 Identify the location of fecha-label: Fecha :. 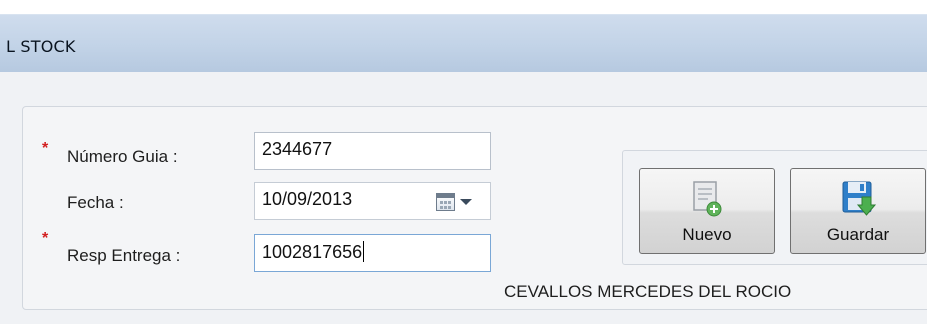
(95, 202).